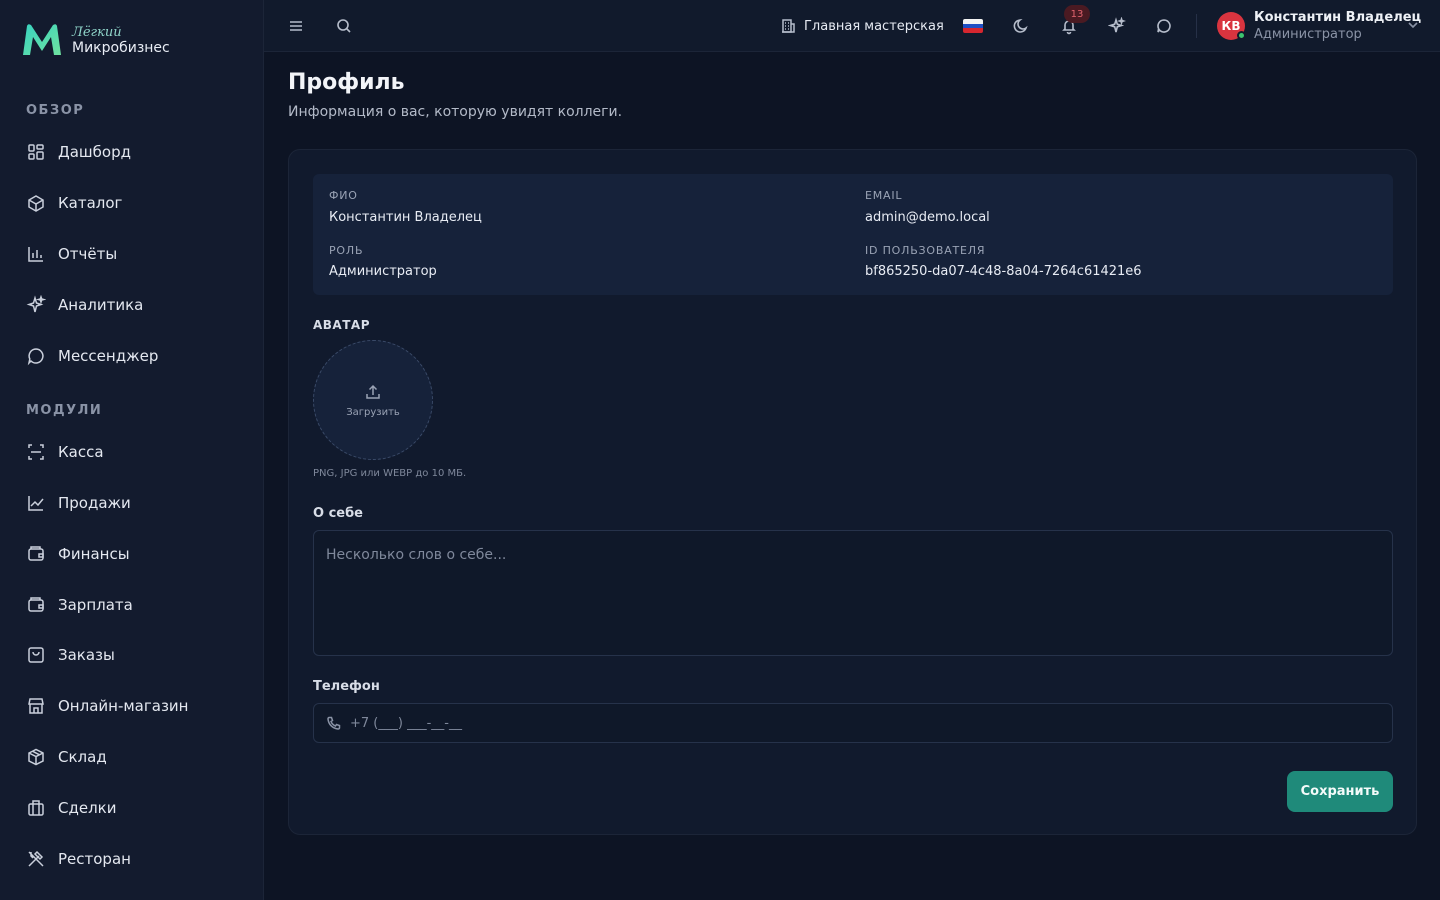 The image size is (1440, 900). Describe the element at coordinates (36, 304) in the screenshot. I see `analytics-icon` at that location.